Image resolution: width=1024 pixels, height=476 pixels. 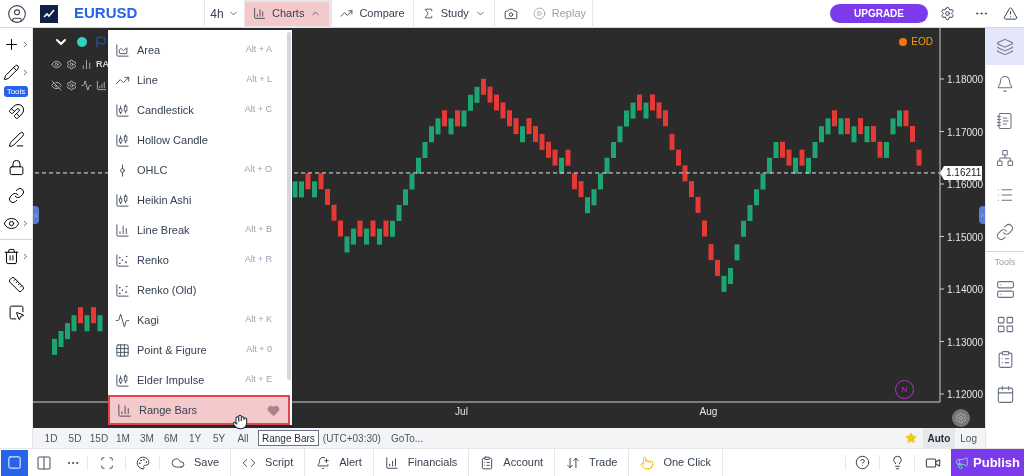 I want to click on avatar-icon, so click(x=16, y=13).